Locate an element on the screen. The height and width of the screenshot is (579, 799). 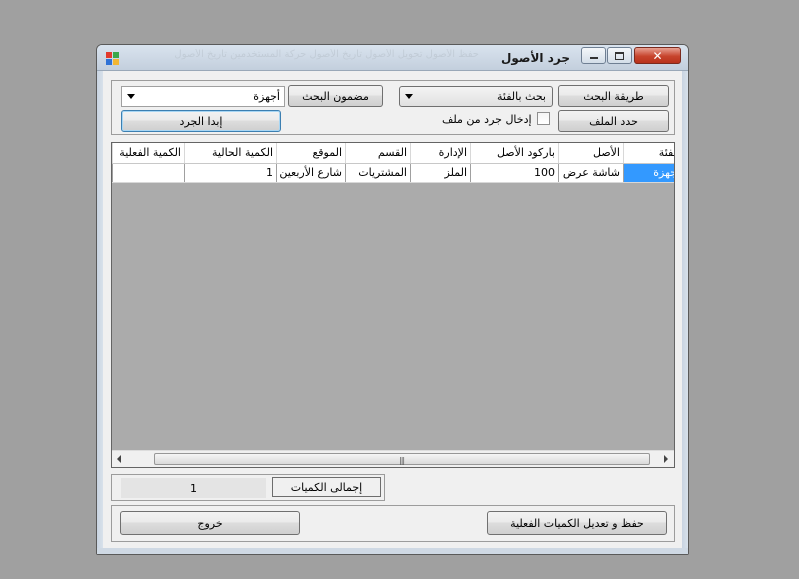
col-header-barcode: باركود الأصل is located at coordinates (514, 153).